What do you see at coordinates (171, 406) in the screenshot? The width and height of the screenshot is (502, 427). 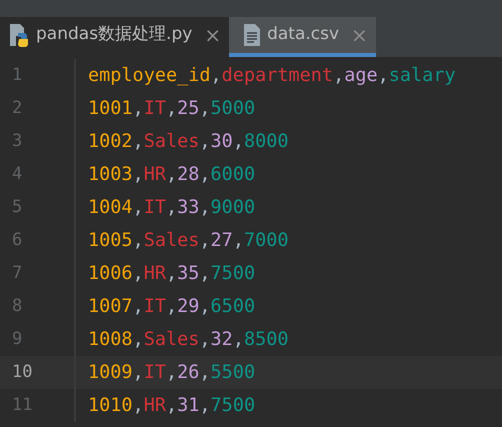 I see `code-line: 1010,HR,31,7500` at bounding box center [171, 406].